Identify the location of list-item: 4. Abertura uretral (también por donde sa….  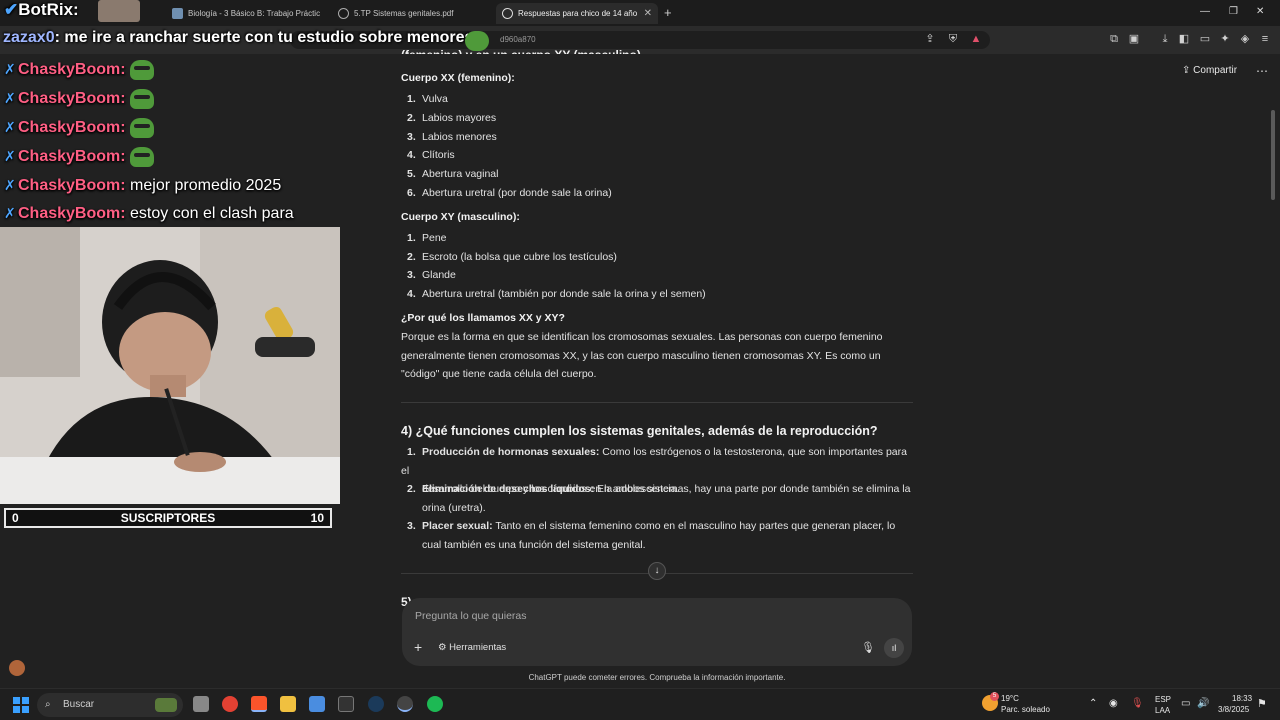
(556, 294).